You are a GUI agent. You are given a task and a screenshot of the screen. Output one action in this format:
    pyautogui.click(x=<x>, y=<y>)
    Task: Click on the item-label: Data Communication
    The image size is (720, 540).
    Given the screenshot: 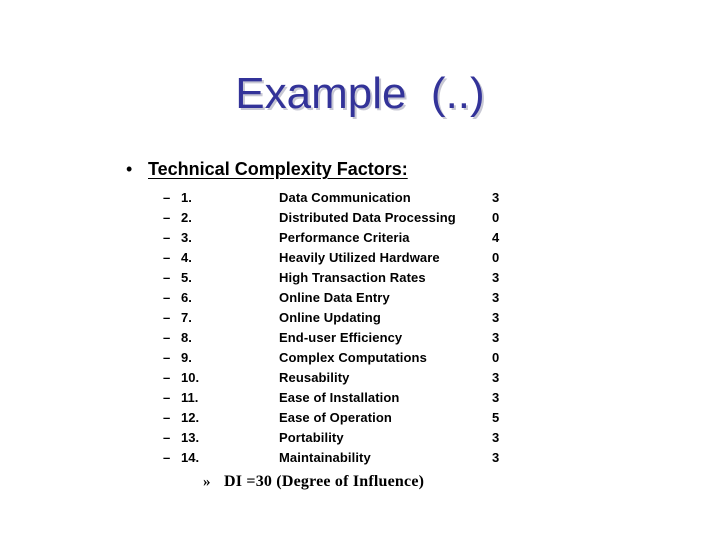 What is the action you would take?
    pyautogui.click(x=345, y=197)
    